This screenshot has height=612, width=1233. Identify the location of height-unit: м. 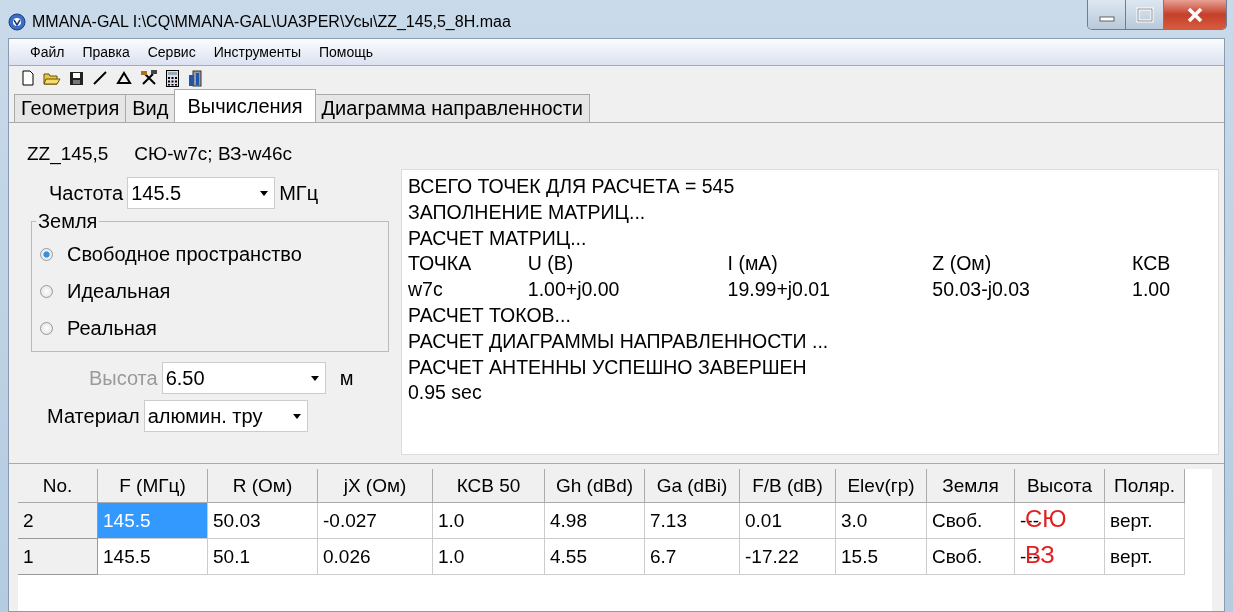
(346, 378).